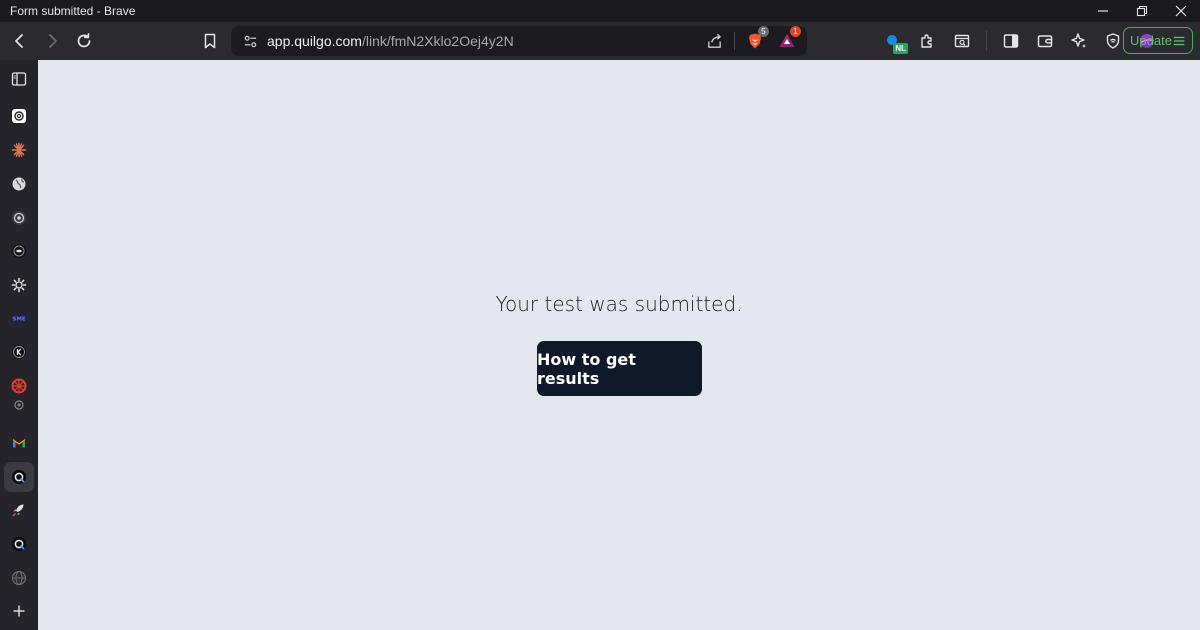 The height and width of the screenshot is (630, 1200). I want to click on sidebar-item-gmail, so click(19, 443).